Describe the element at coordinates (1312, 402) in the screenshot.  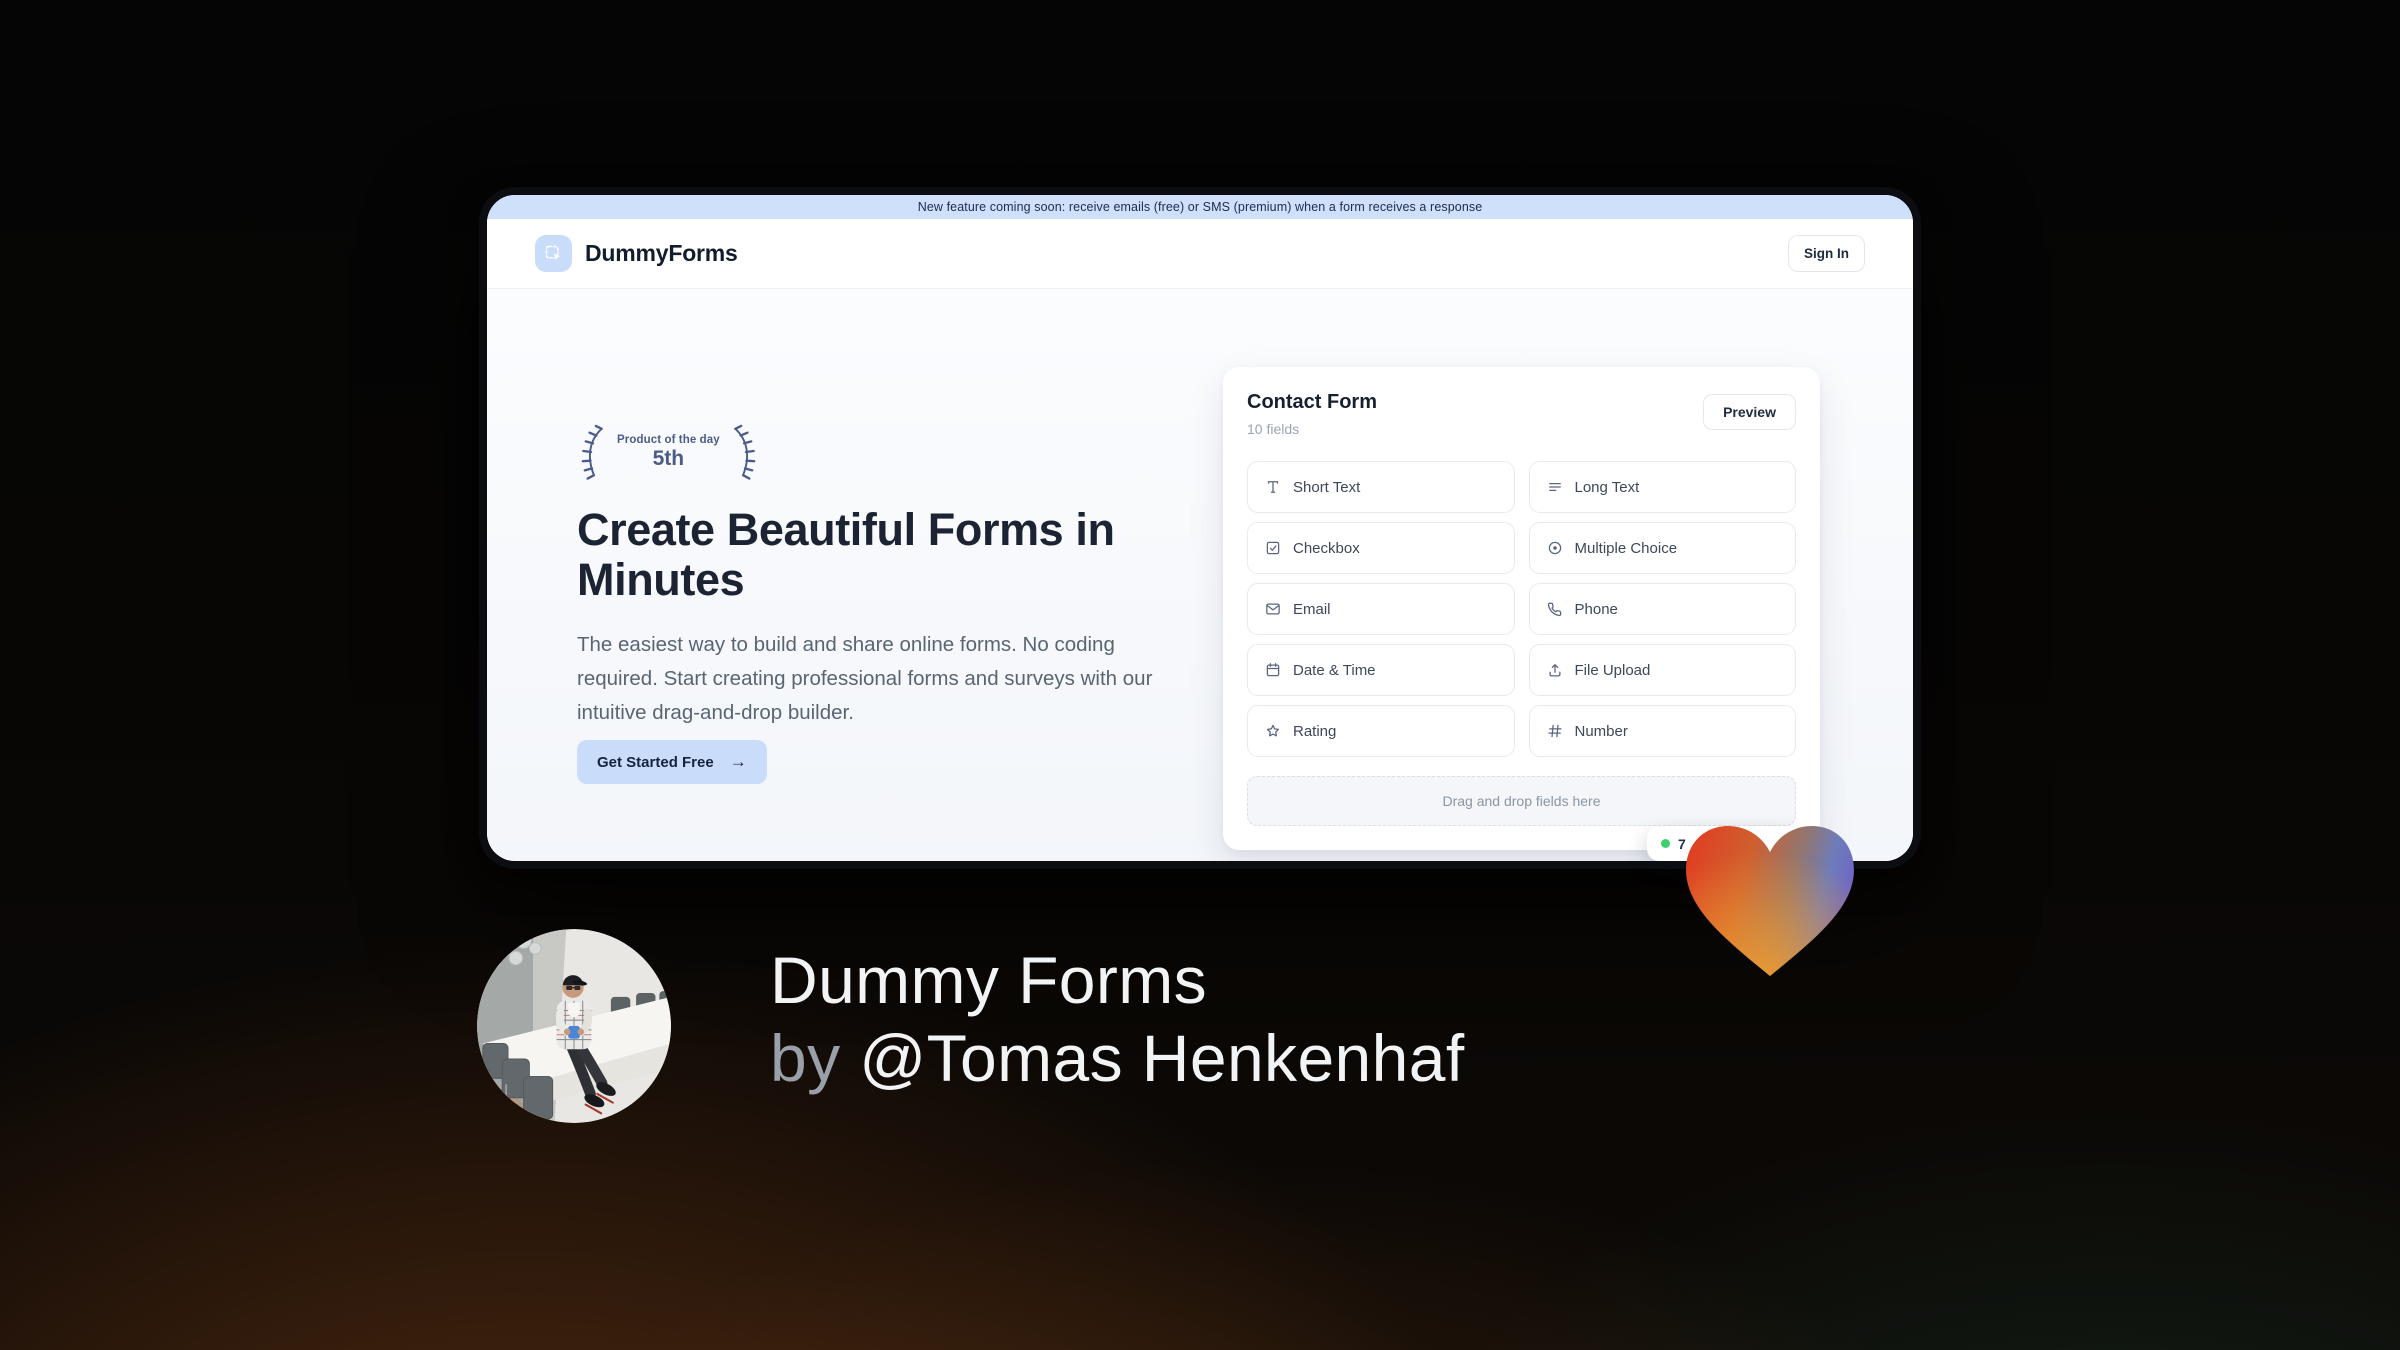
I see `form-title: Contact Form` at that location.